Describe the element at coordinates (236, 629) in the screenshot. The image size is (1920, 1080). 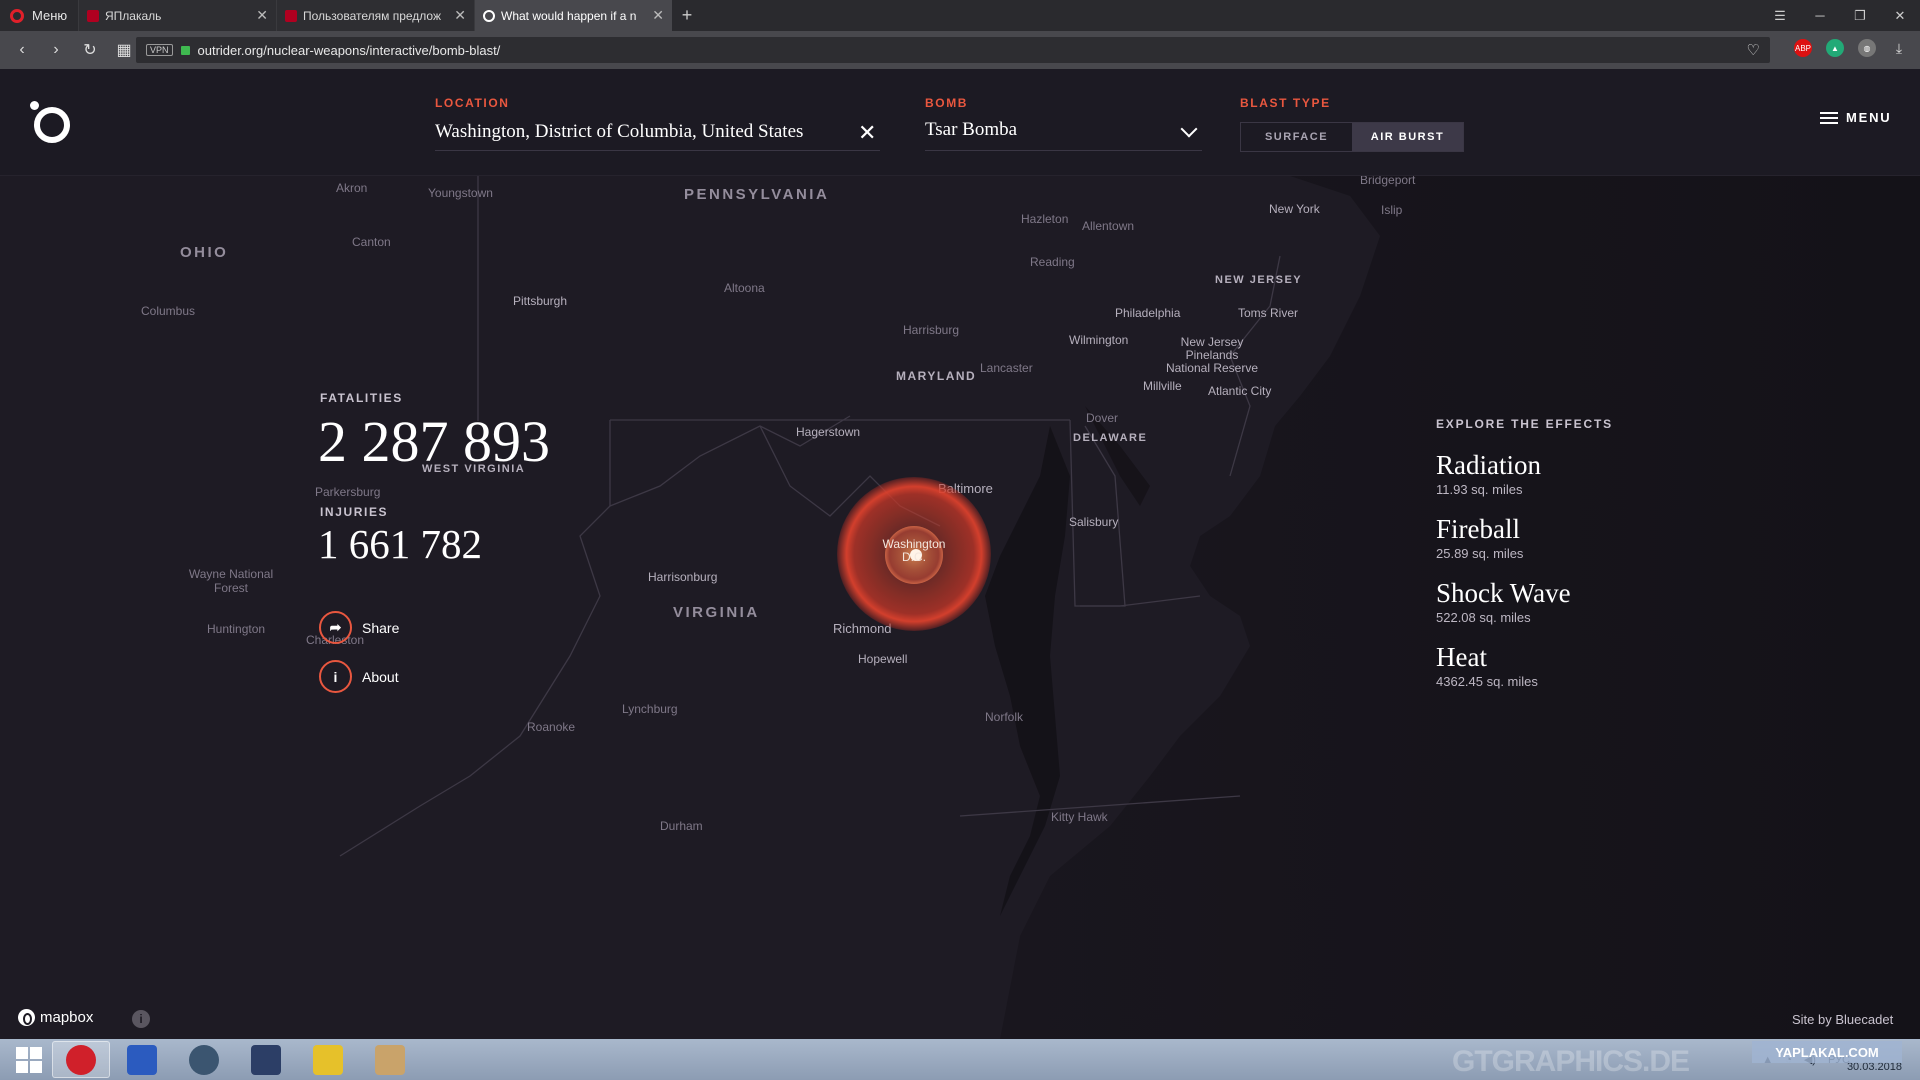
I see `place-label: Huntington` at that location.